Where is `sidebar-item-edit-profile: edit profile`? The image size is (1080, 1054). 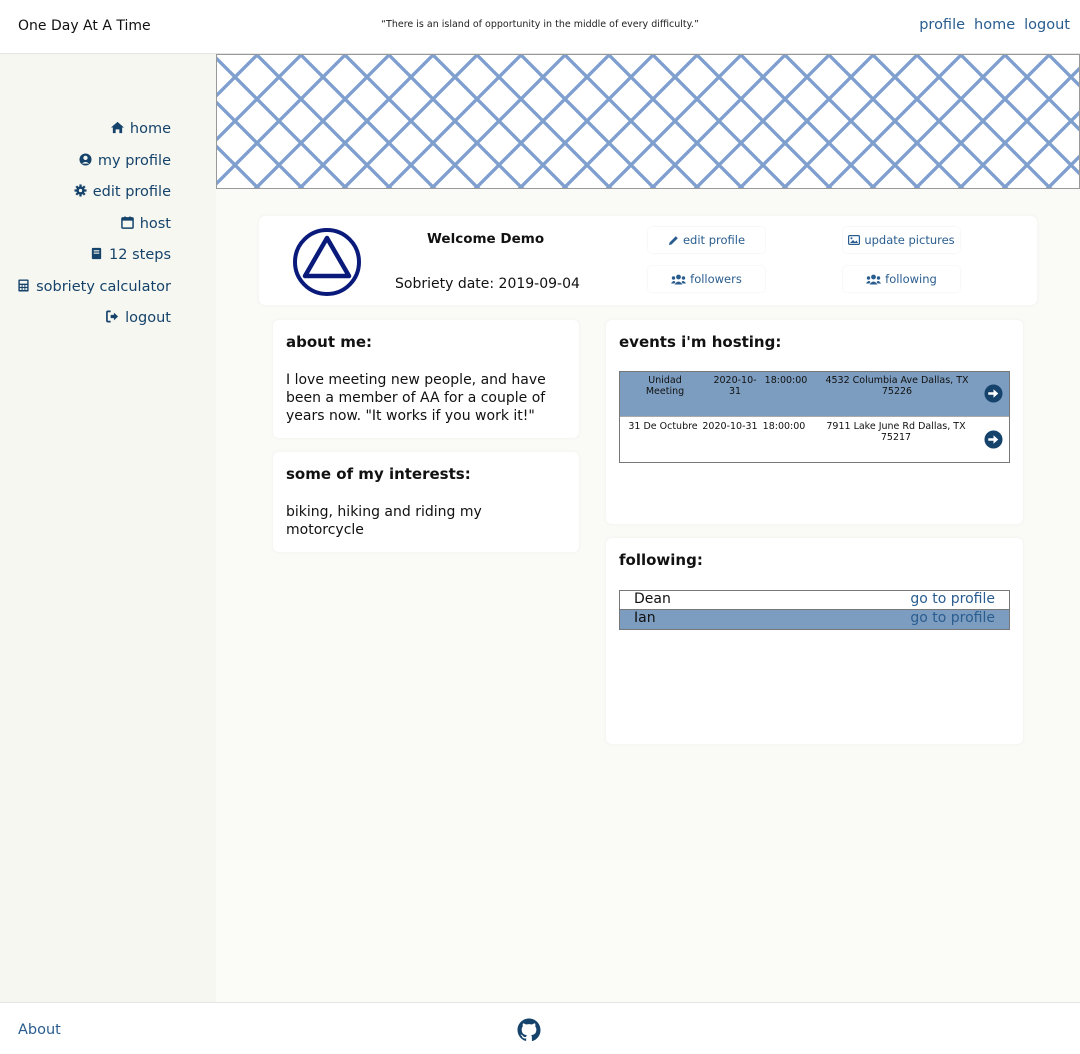 sidebar-item-edit-profile: edit profile is located at coordinates (93, 200).